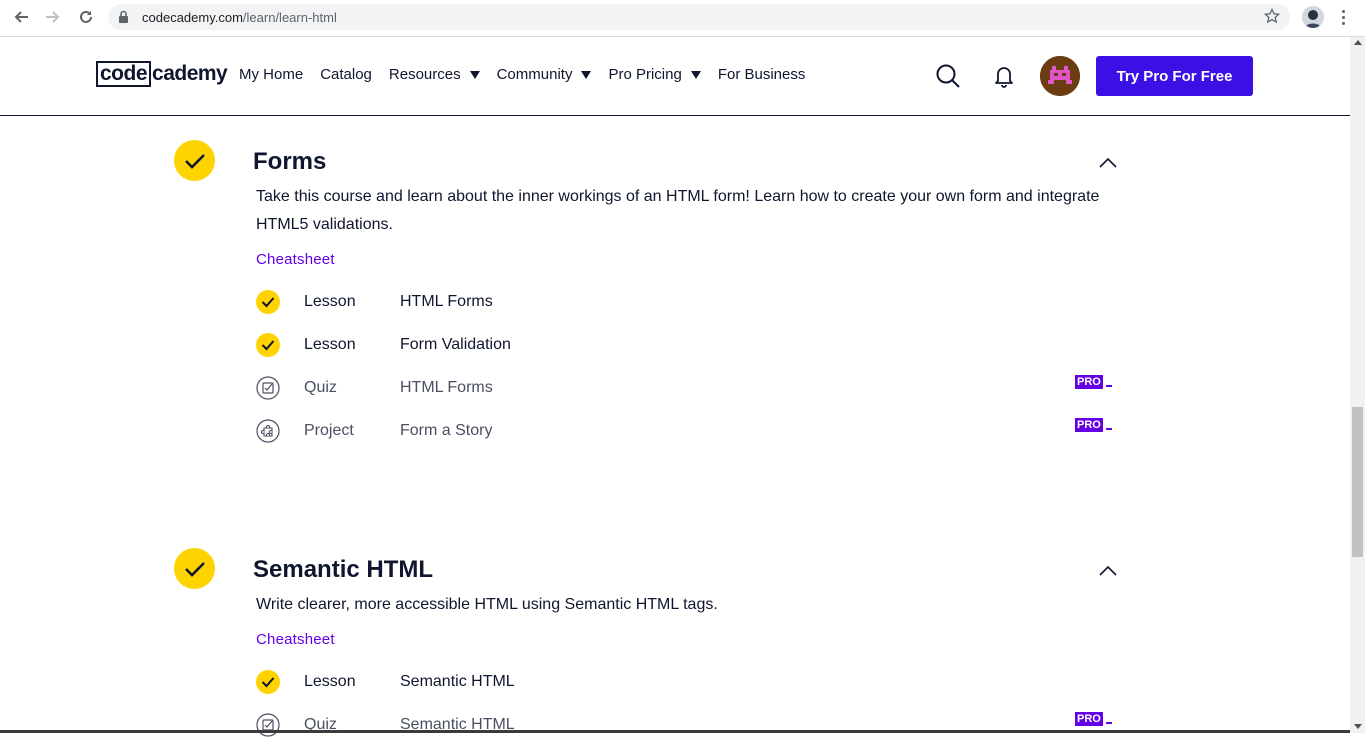 The height and width of the screenshot is (742, 1365). What do you see at coordinates (654, 74) in the screenshot?
I see `nav-pro-pricing: Pro Pricing` at bounding box center [654, 74].